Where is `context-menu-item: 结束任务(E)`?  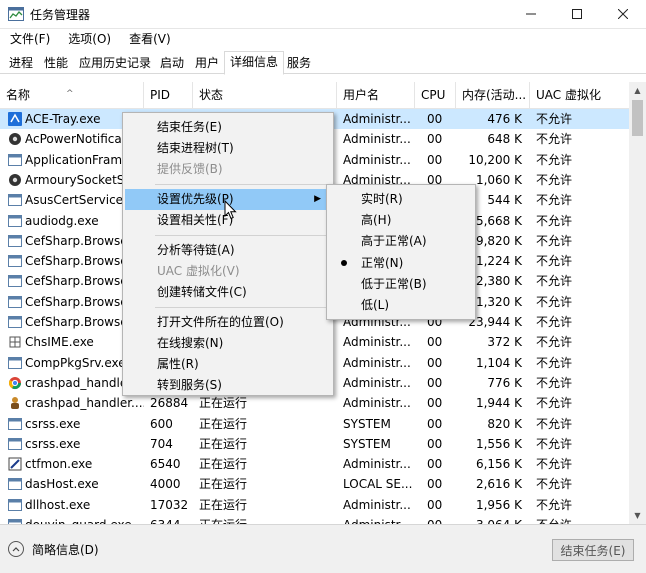 context-menu-item: 结束任务(E) is located at coordinates (228, 127).